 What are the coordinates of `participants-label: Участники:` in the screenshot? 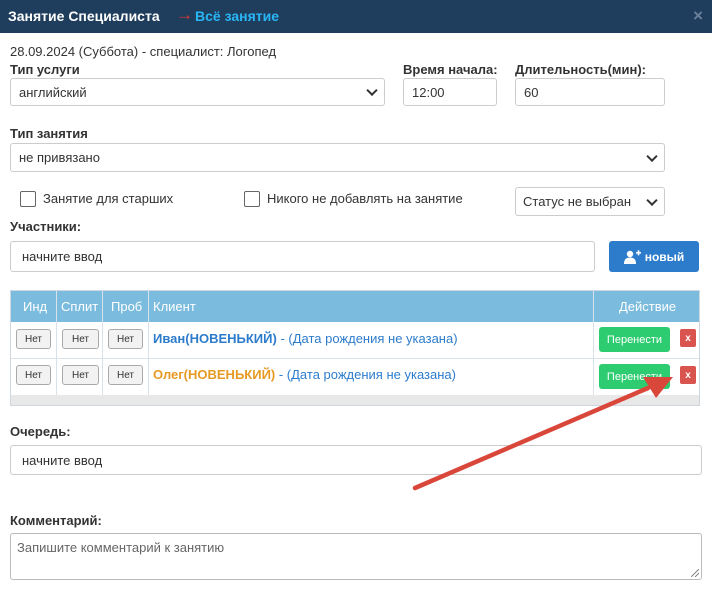 It's located at (46, 226).